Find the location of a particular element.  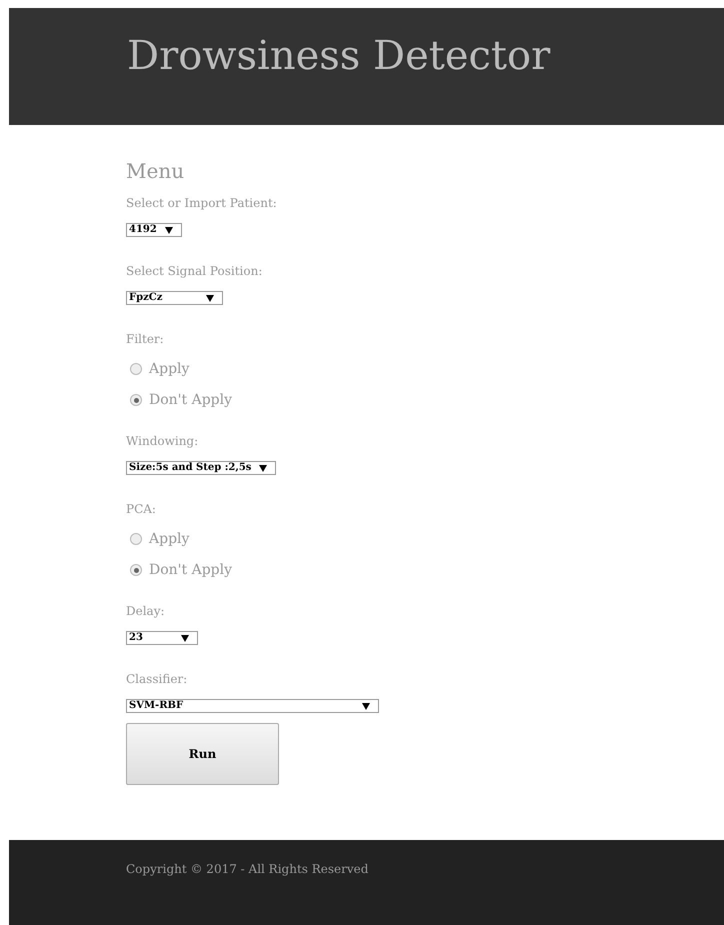

field-label: PCA: is located at coordinates (141, 509).